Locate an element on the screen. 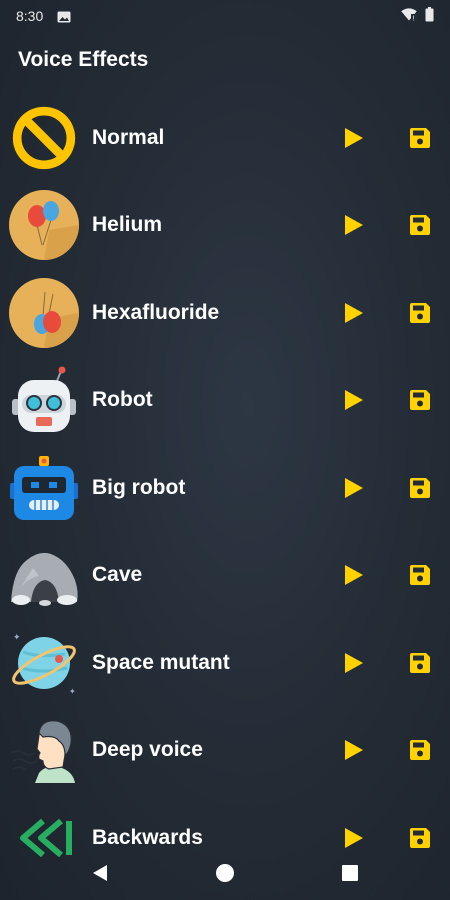  effect-label: Deep voice is located at coordinates (147, 750).